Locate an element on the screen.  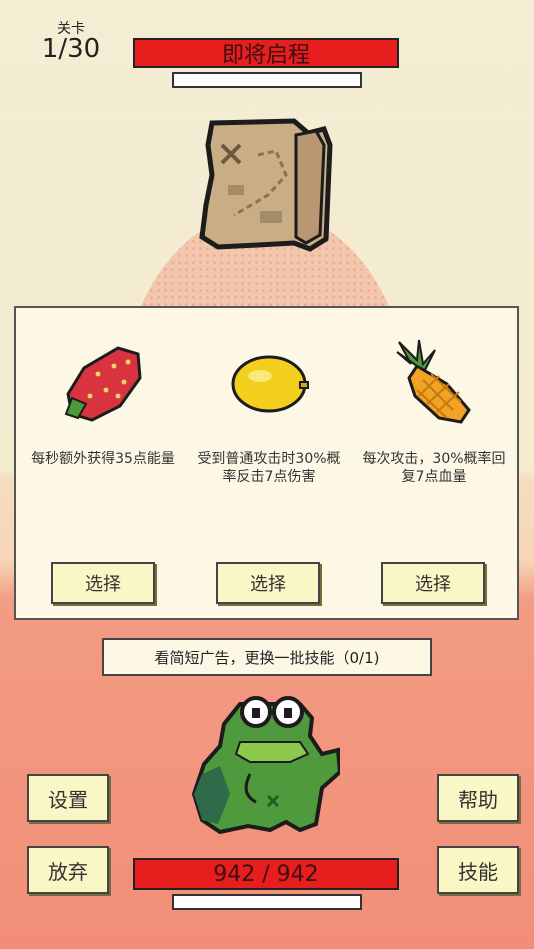
skills-button: 技能 is located at coordinates (478, 870).